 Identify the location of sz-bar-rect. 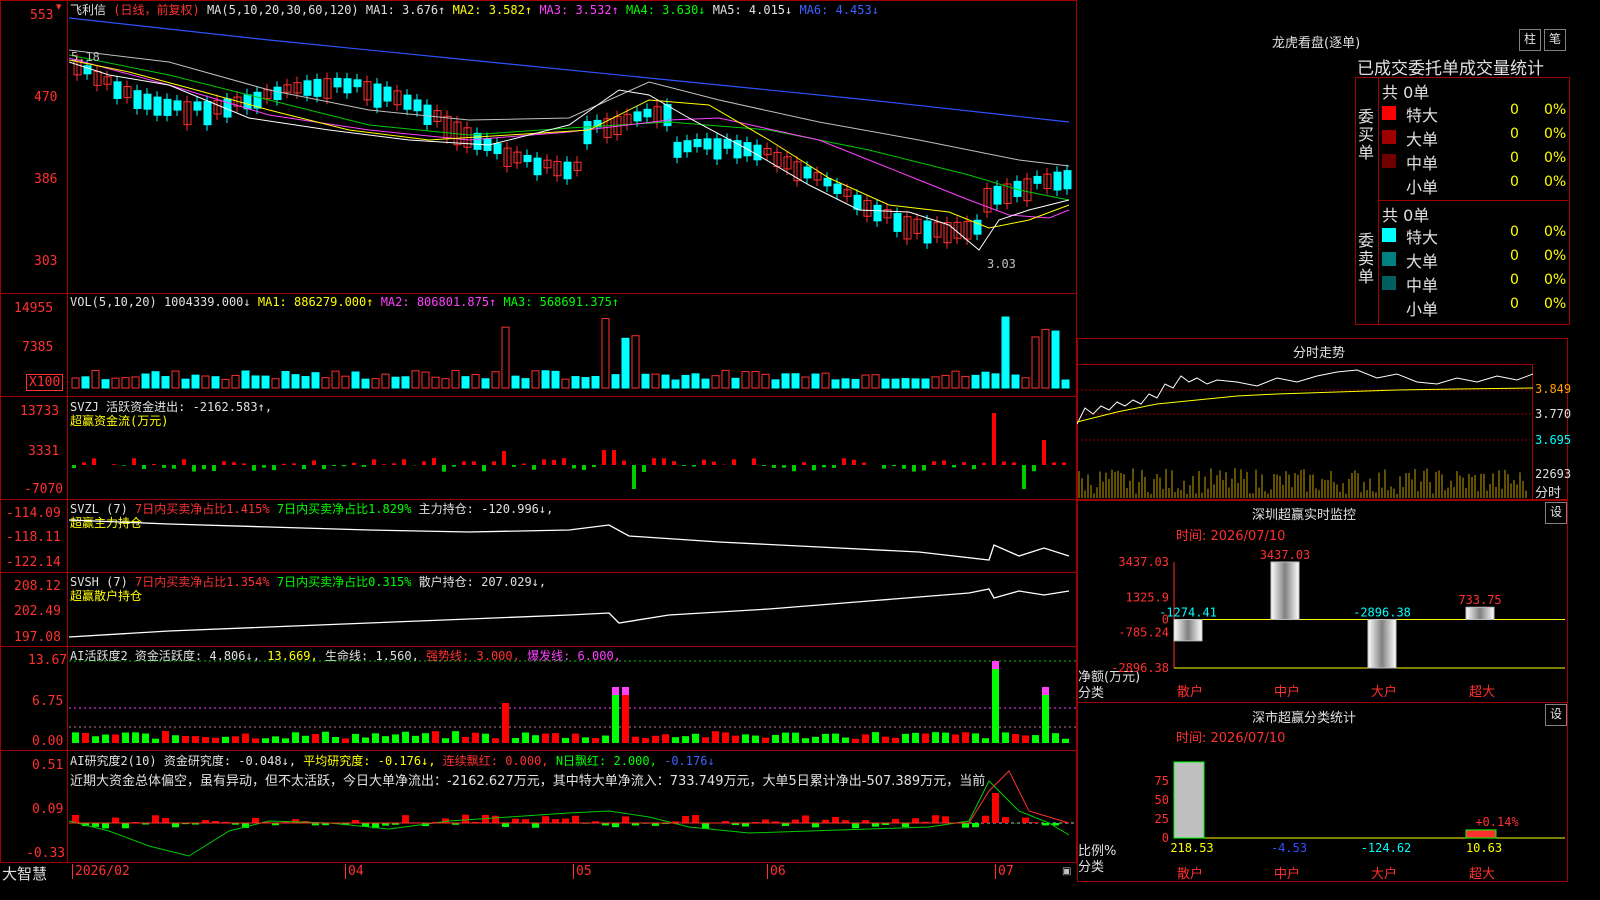
(1285, 591).